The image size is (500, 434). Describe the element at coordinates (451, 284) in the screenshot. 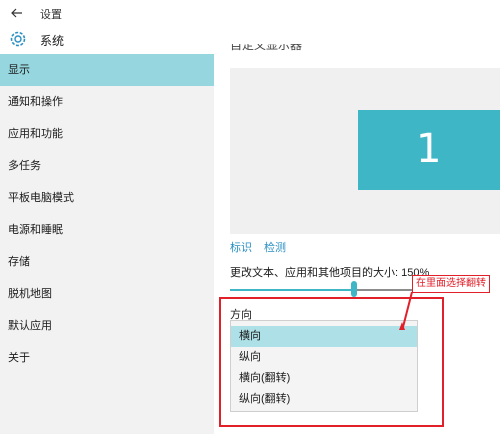

I see `annotation-callout: 在里面选择翻转` at that location.